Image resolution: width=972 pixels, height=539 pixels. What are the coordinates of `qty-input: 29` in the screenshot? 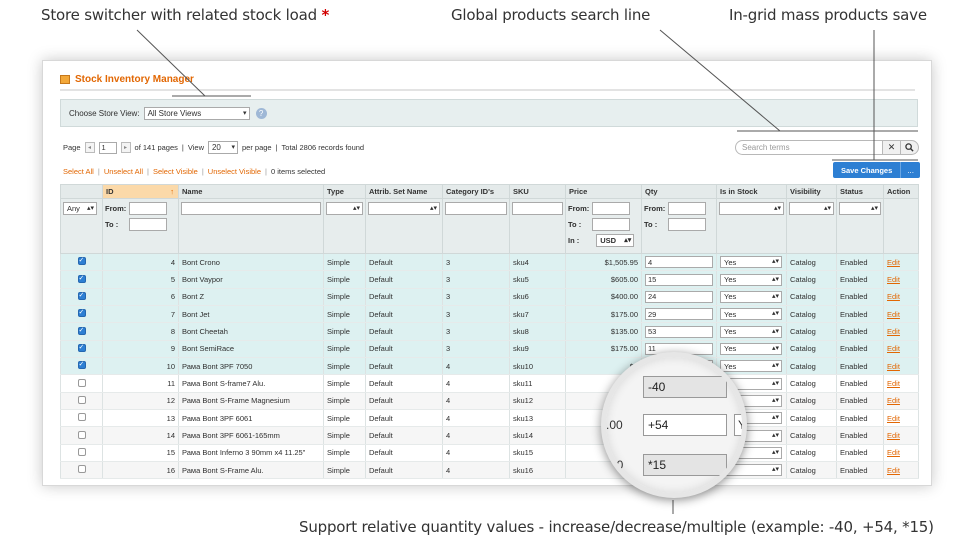 It's located at (679, 314).